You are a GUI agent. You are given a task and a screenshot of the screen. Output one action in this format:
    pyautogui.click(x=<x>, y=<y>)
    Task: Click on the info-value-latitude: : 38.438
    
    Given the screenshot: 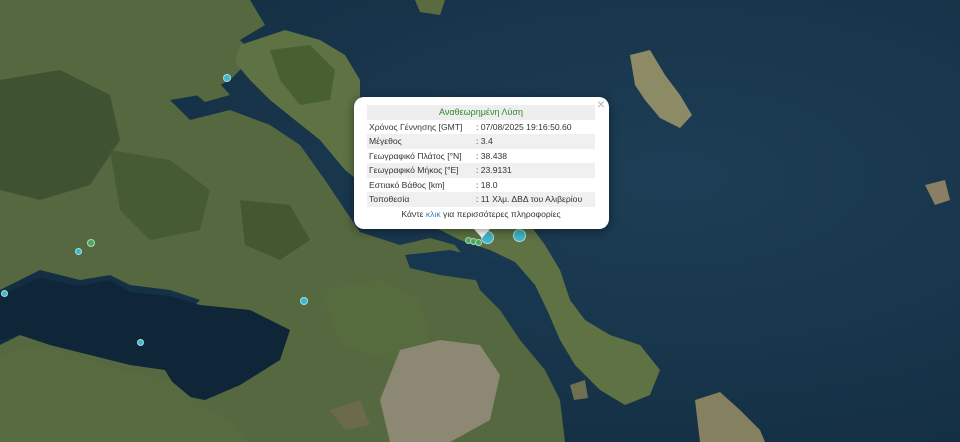 What is the action you would take?
    pyautogui.click(x=492, y=155)
    